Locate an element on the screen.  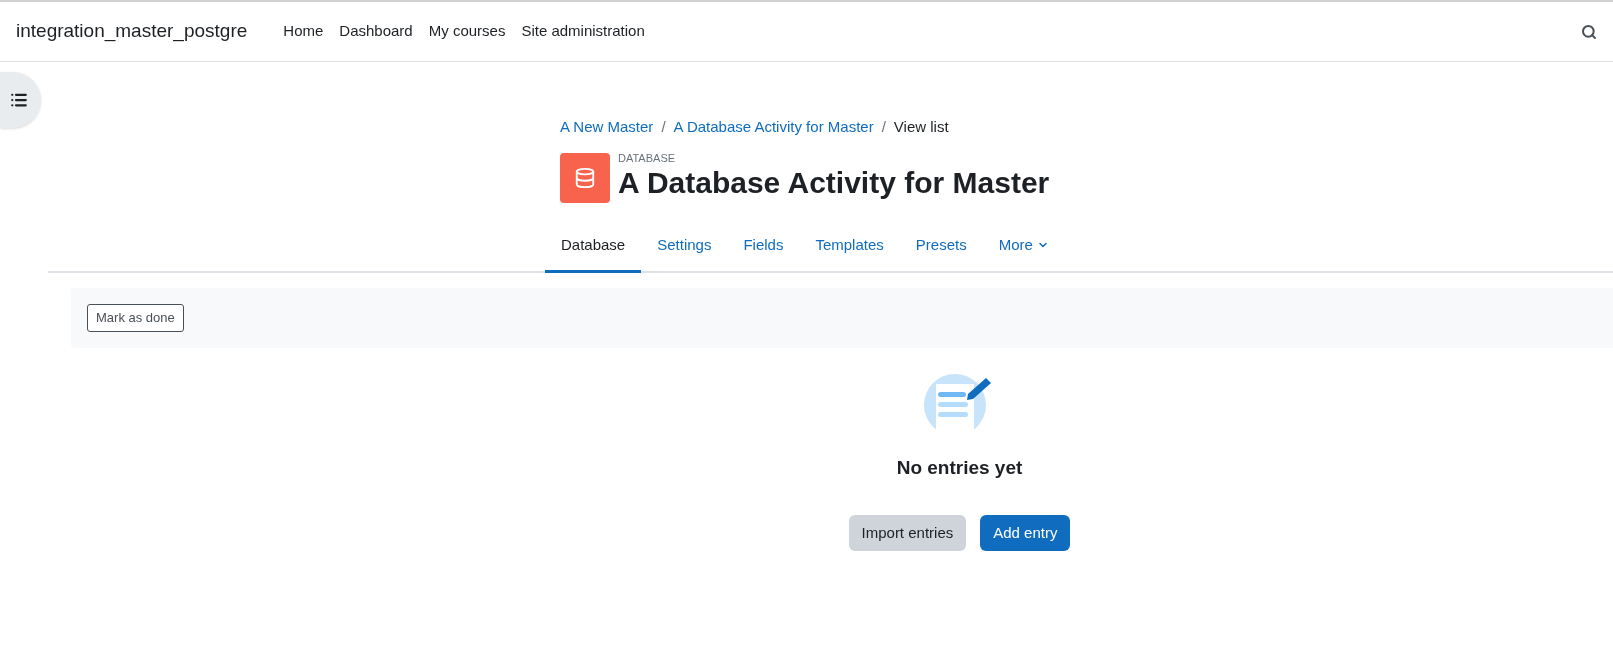
site-name: integration_master_postgre is located at coordinates (132, 31).